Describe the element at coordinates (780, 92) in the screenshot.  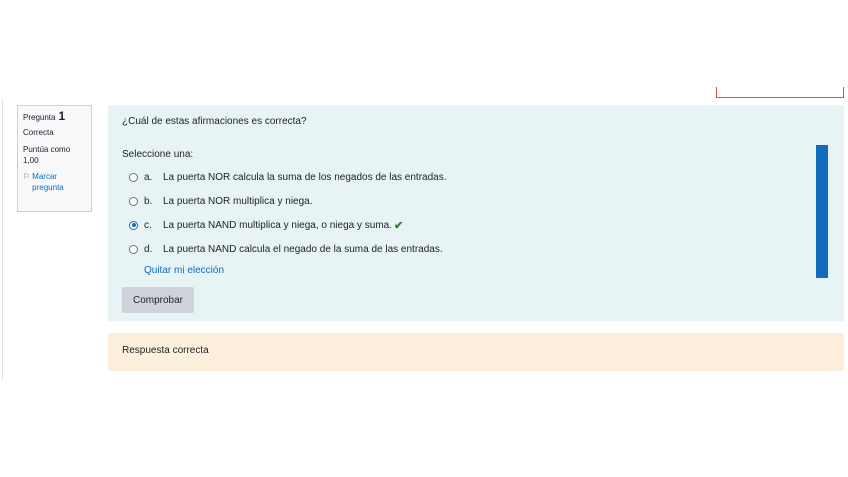
I see `top-box-edge` at that location.